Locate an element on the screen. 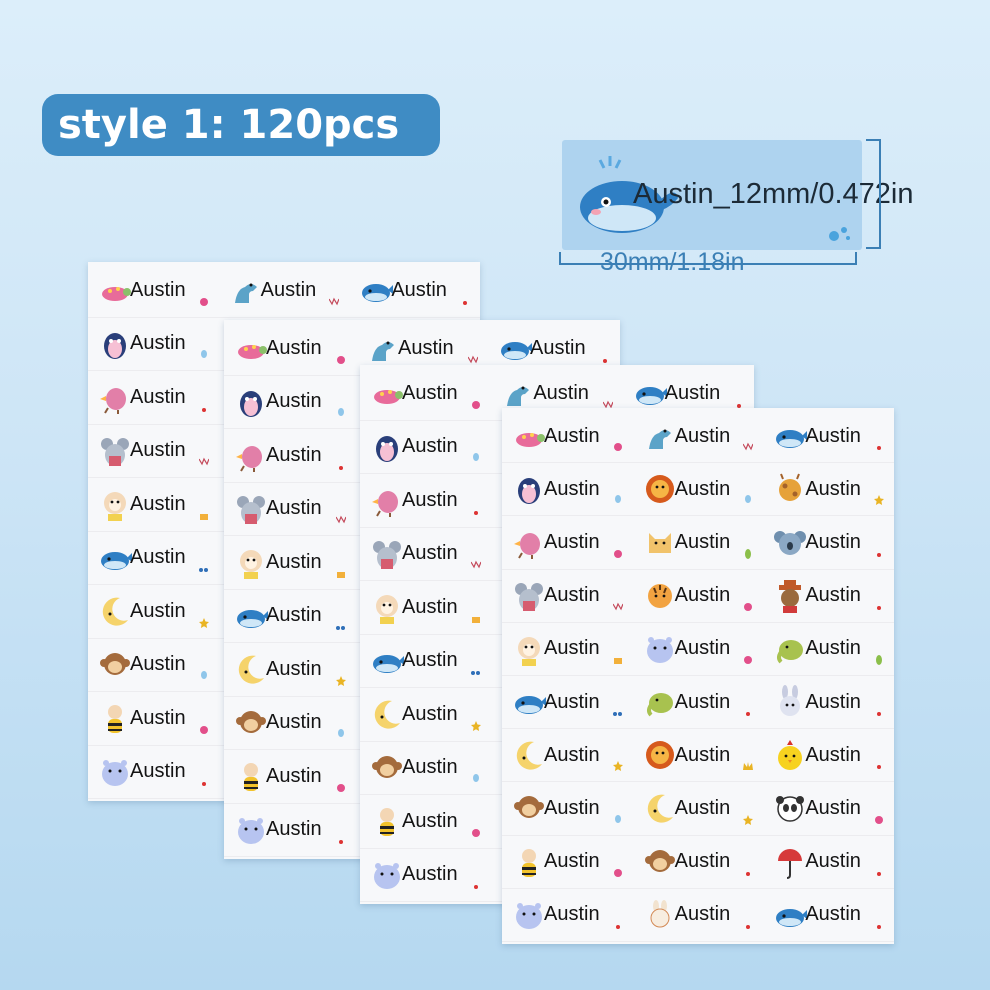 The image size is (990, 990). tiger-icon is located at coordinates (659, 595).